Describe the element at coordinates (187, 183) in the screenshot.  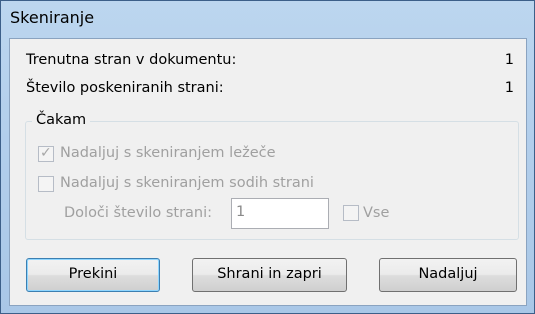
I see `continue-even-label: Nadaljuj s skeniranjem sodih strani` at that location.